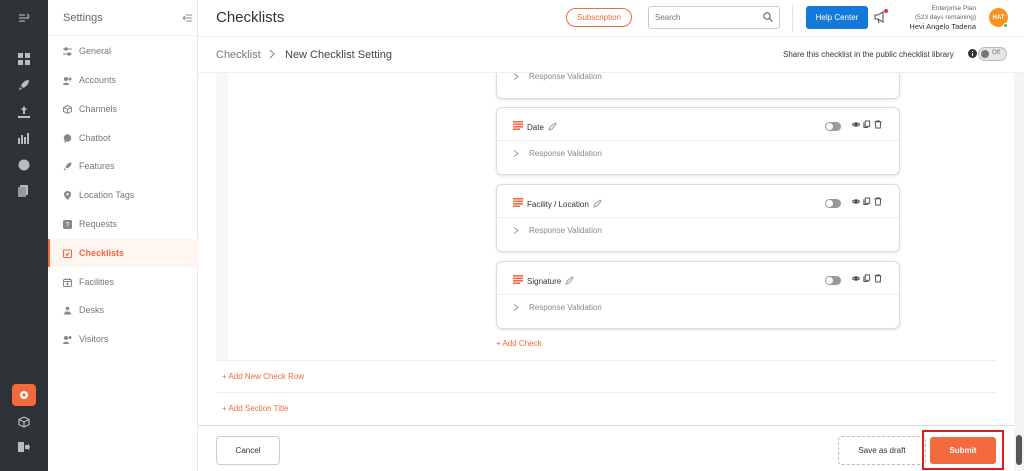 This screenshot has height=471, width=1024. Describe the element at coordinates (123, 109) in the screenshot. I see `sidebar-item-channels: Channels` at that location.